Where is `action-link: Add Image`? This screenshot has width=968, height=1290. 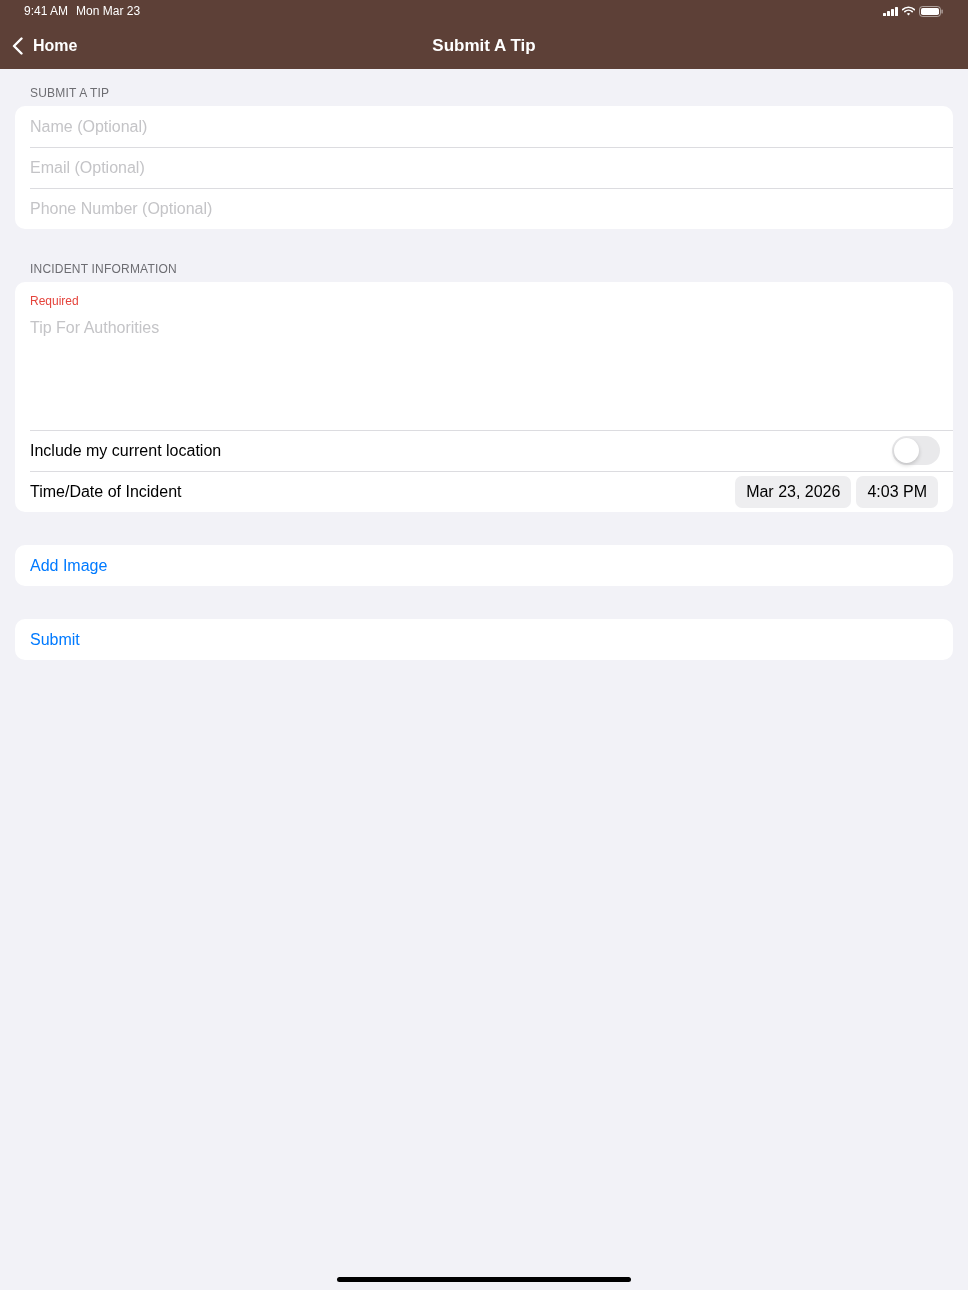
action-link: Add Image is located at coordinates (69, 565).